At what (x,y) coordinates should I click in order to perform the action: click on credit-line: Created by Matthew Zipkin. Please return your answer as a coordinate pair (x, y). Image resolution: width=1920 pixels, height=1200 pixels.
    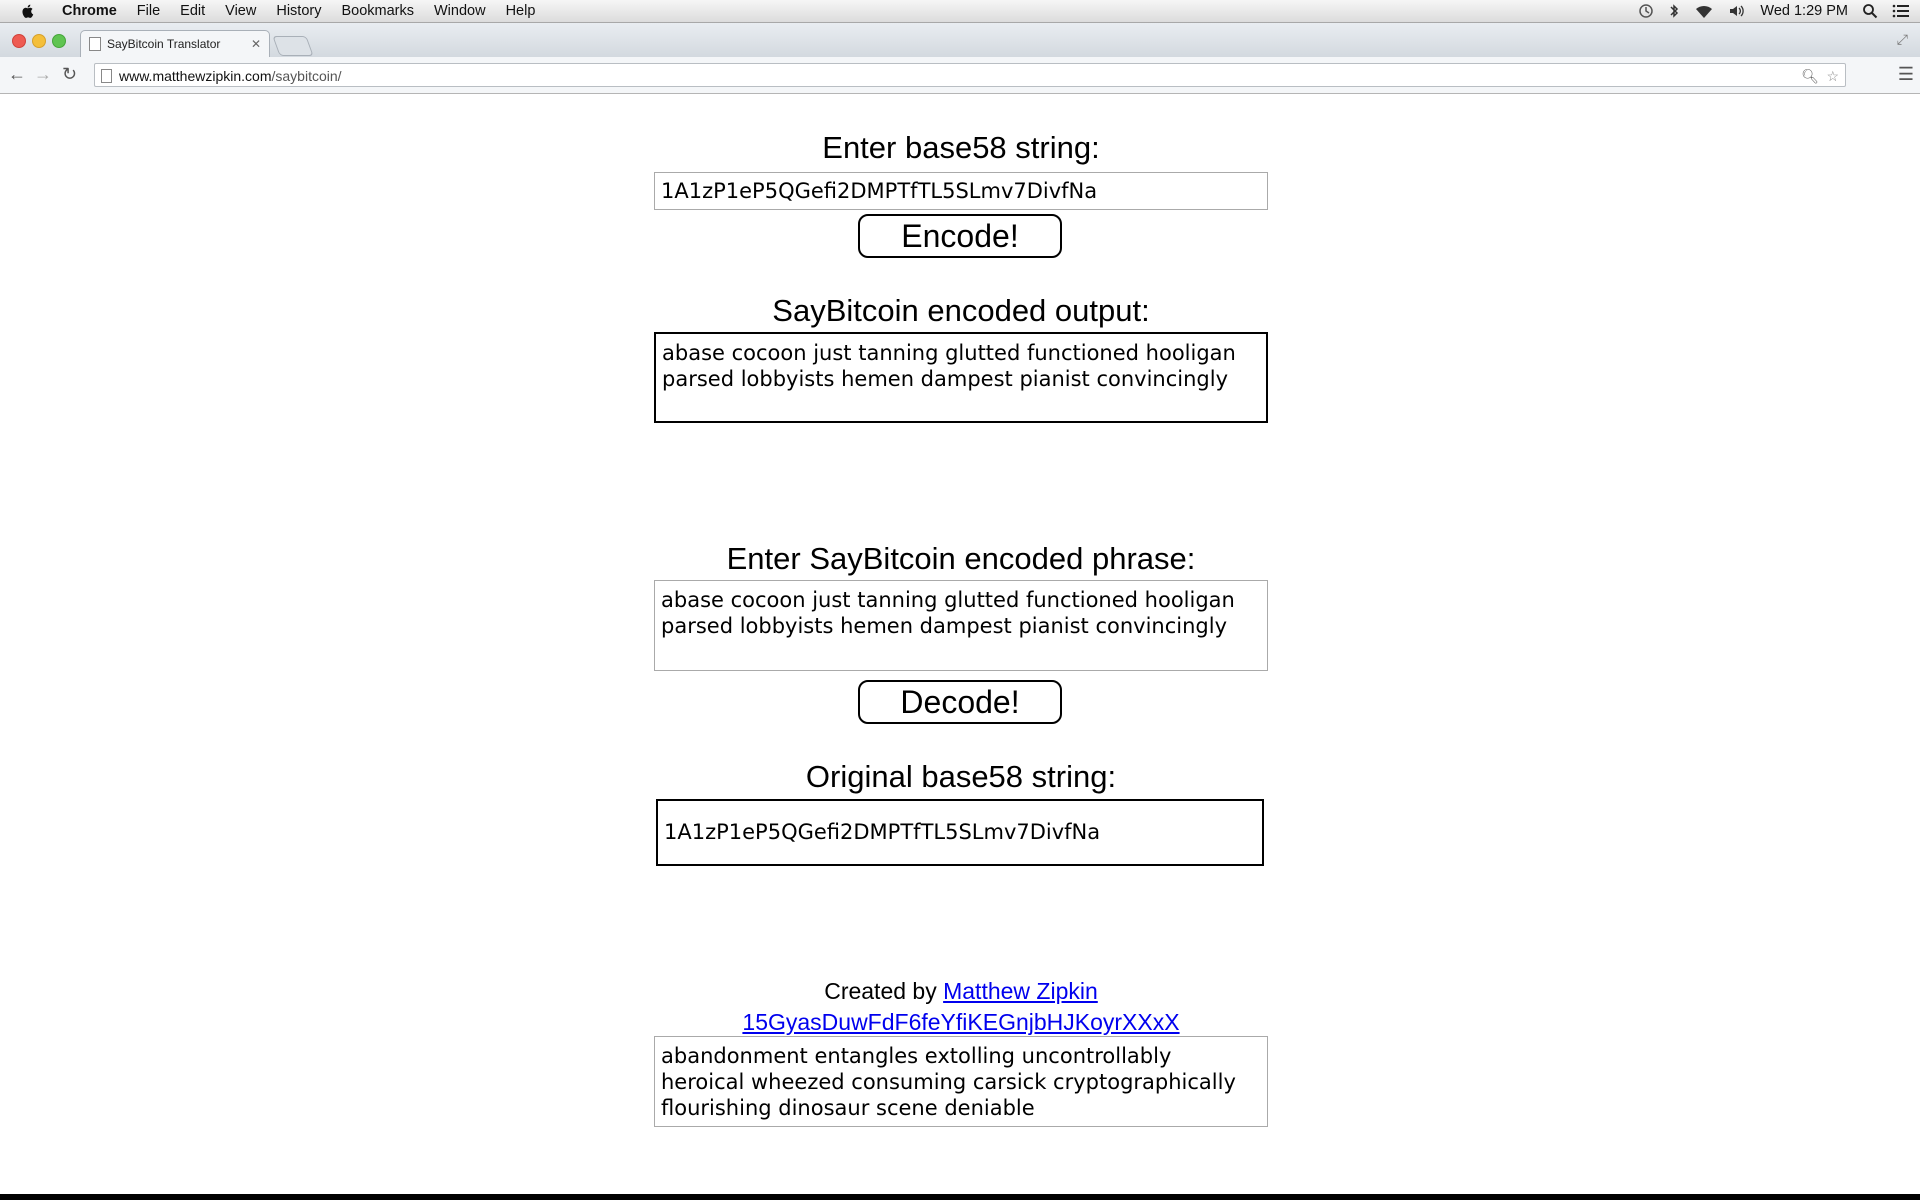
    Looking at the image, I should click on (961, 991).